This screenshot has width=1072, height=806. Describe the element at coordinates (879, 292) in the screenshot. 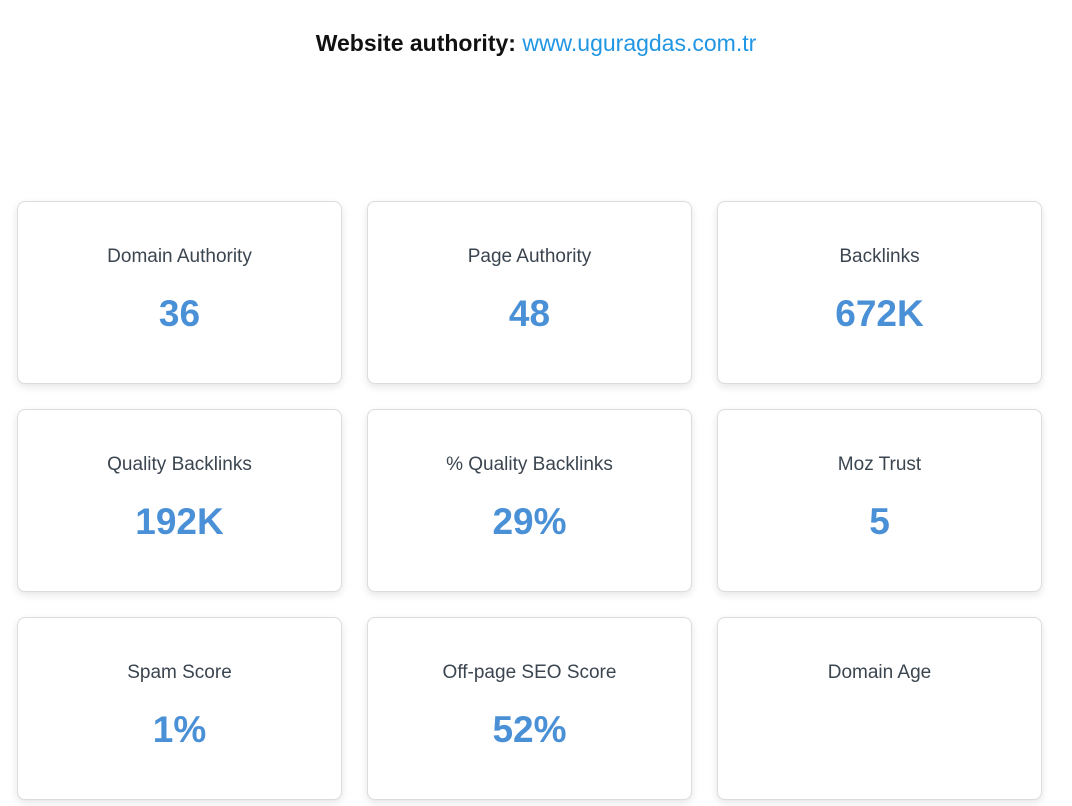

I see `metric-card-backlinks: Backlinks 672K` at that location.